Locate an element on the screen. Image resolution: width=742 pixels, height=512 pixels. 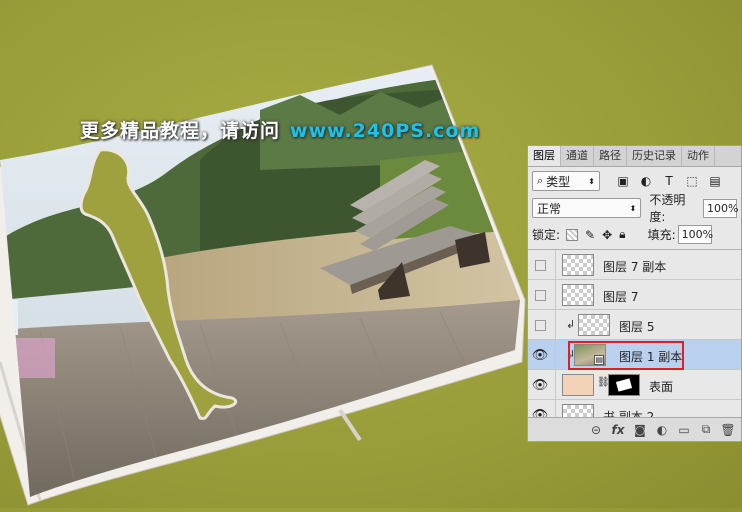
watermark: 更多精品教程，请访问 www.240PS.com is located at coordinates (280, 129).